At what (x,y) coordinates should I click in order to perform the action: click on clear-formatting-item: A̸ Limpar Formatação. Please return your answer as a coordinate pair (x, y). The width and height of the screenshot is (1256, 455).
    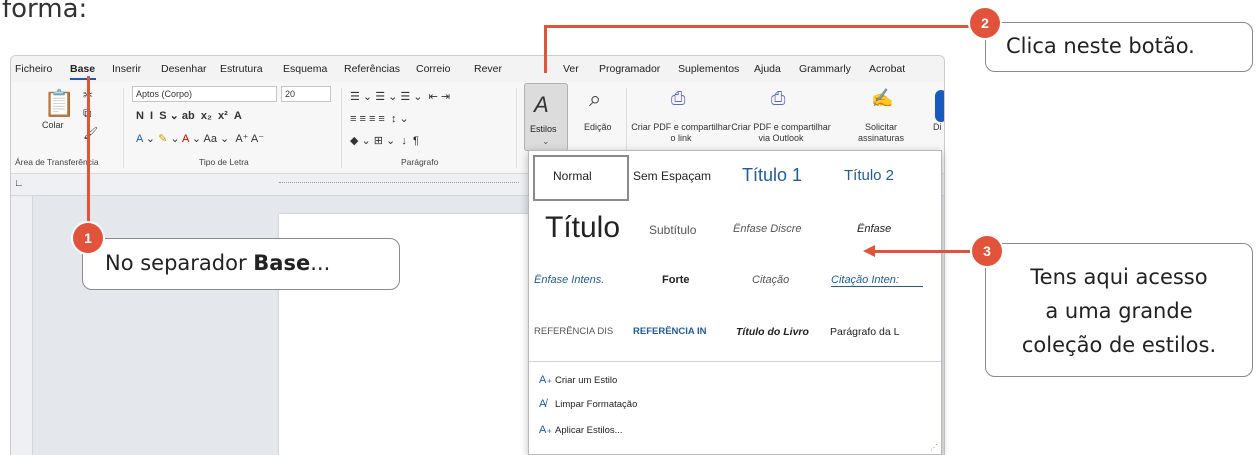
    Looking at the image, I should click on (588, 404).